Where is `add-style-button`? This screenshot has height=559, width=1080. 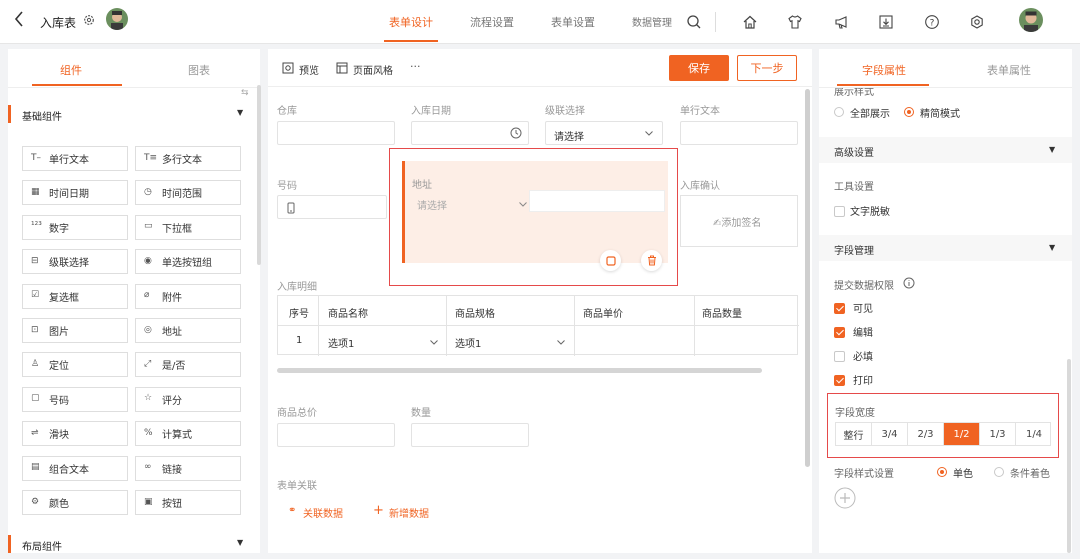
add-style-button is located at coordinates (845, 498).